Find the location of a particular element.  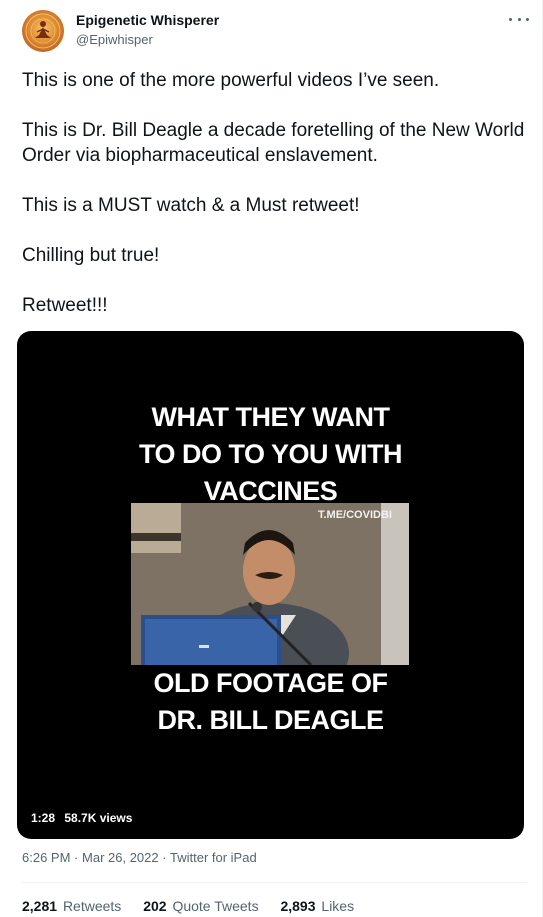

likes-stat: 2,893 Likes is located at coordinates (317, 906).